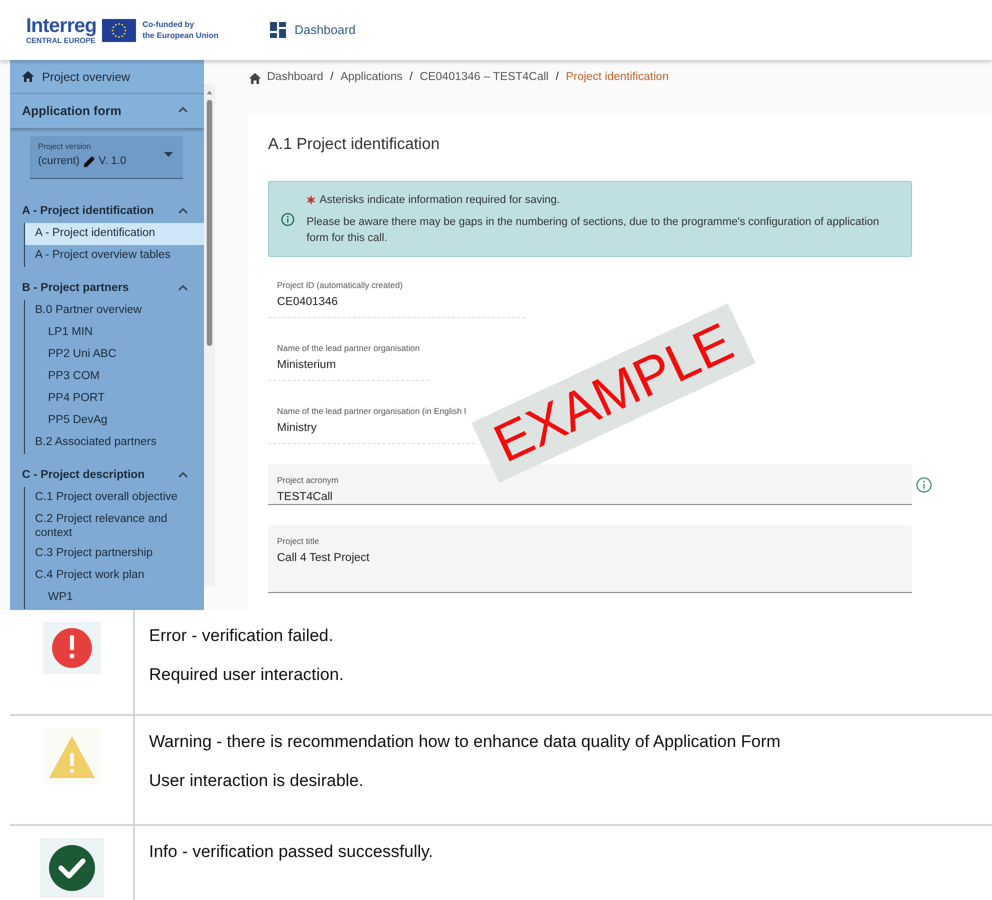 Image resolution: width=992 pixels, height=900 pixels. What do you see at coordinates (119, 30) in the screenshot?
I see `eu-flag-icon` at bounding box center [119, 30].